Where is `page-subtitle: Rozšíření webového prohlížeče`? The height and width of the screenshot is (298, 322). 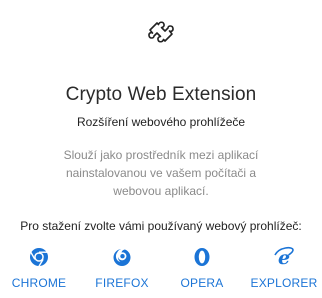 page-subtitle: Rozšíření webového prohlížeče is located at coordinates (161, 122).